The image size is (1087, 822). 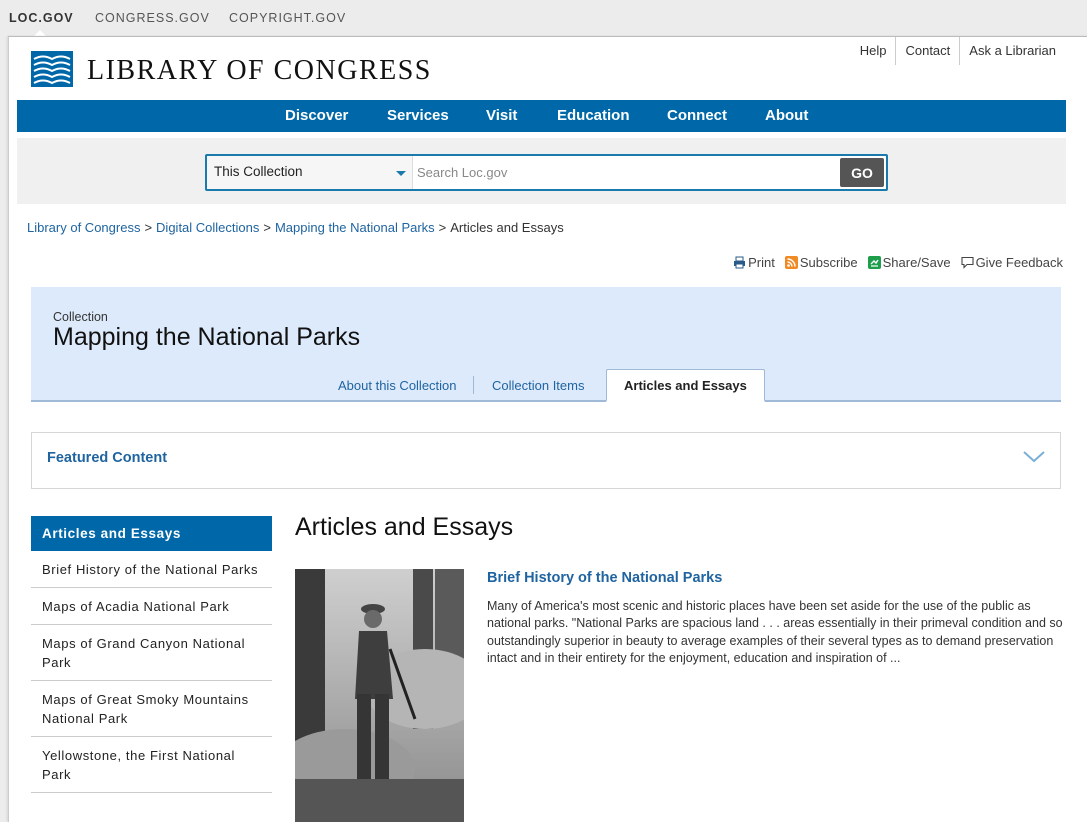 I want to click on featured-content-label: Featured Content, so click(x=107, y=458).